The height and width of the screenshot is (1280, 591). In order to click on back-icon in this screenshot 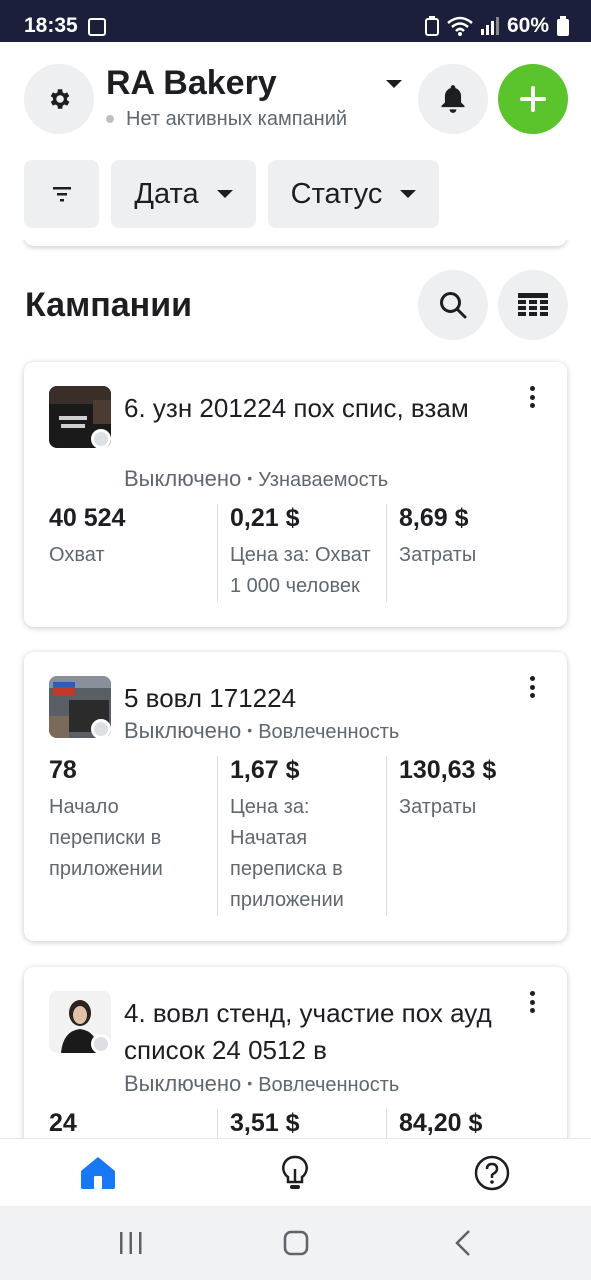, I will do `click(462, 1243)`.